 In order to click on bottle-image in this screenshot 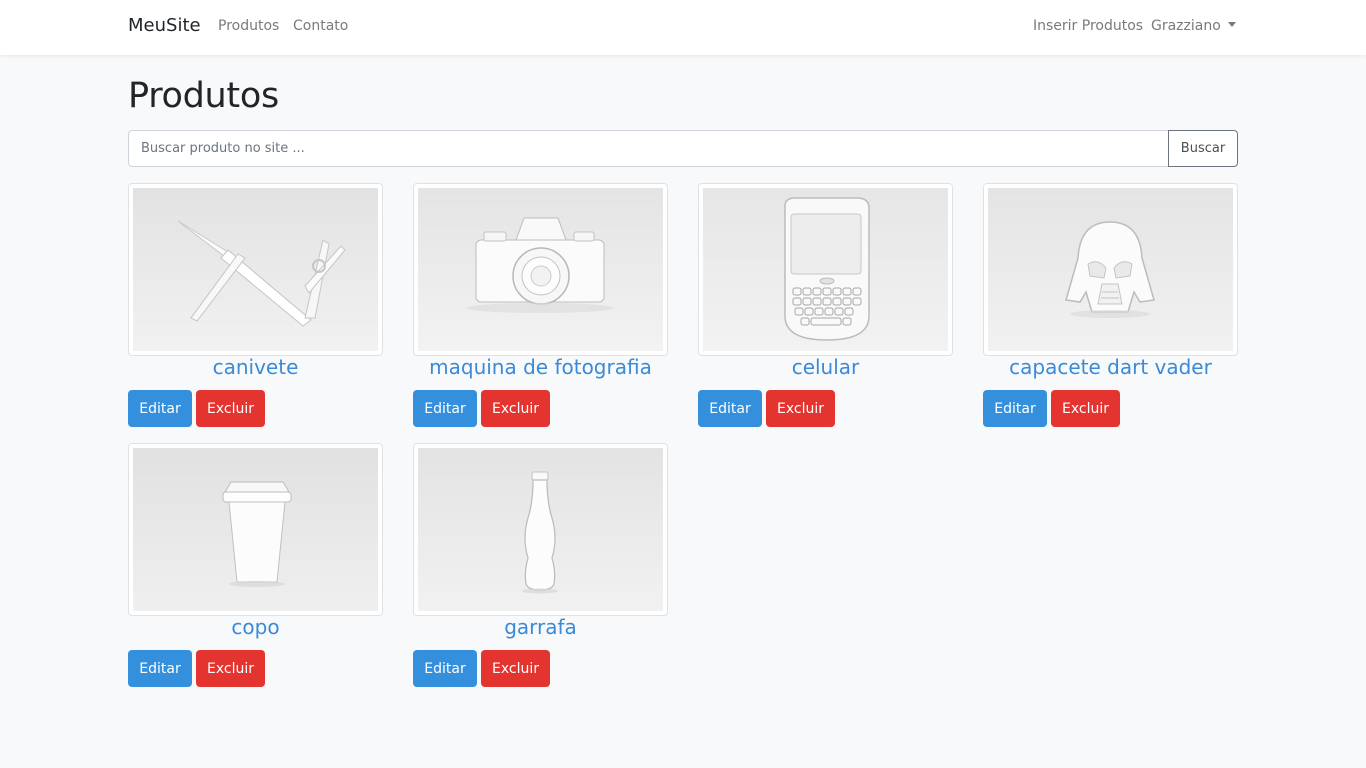, I will do `click(540, 529)`.